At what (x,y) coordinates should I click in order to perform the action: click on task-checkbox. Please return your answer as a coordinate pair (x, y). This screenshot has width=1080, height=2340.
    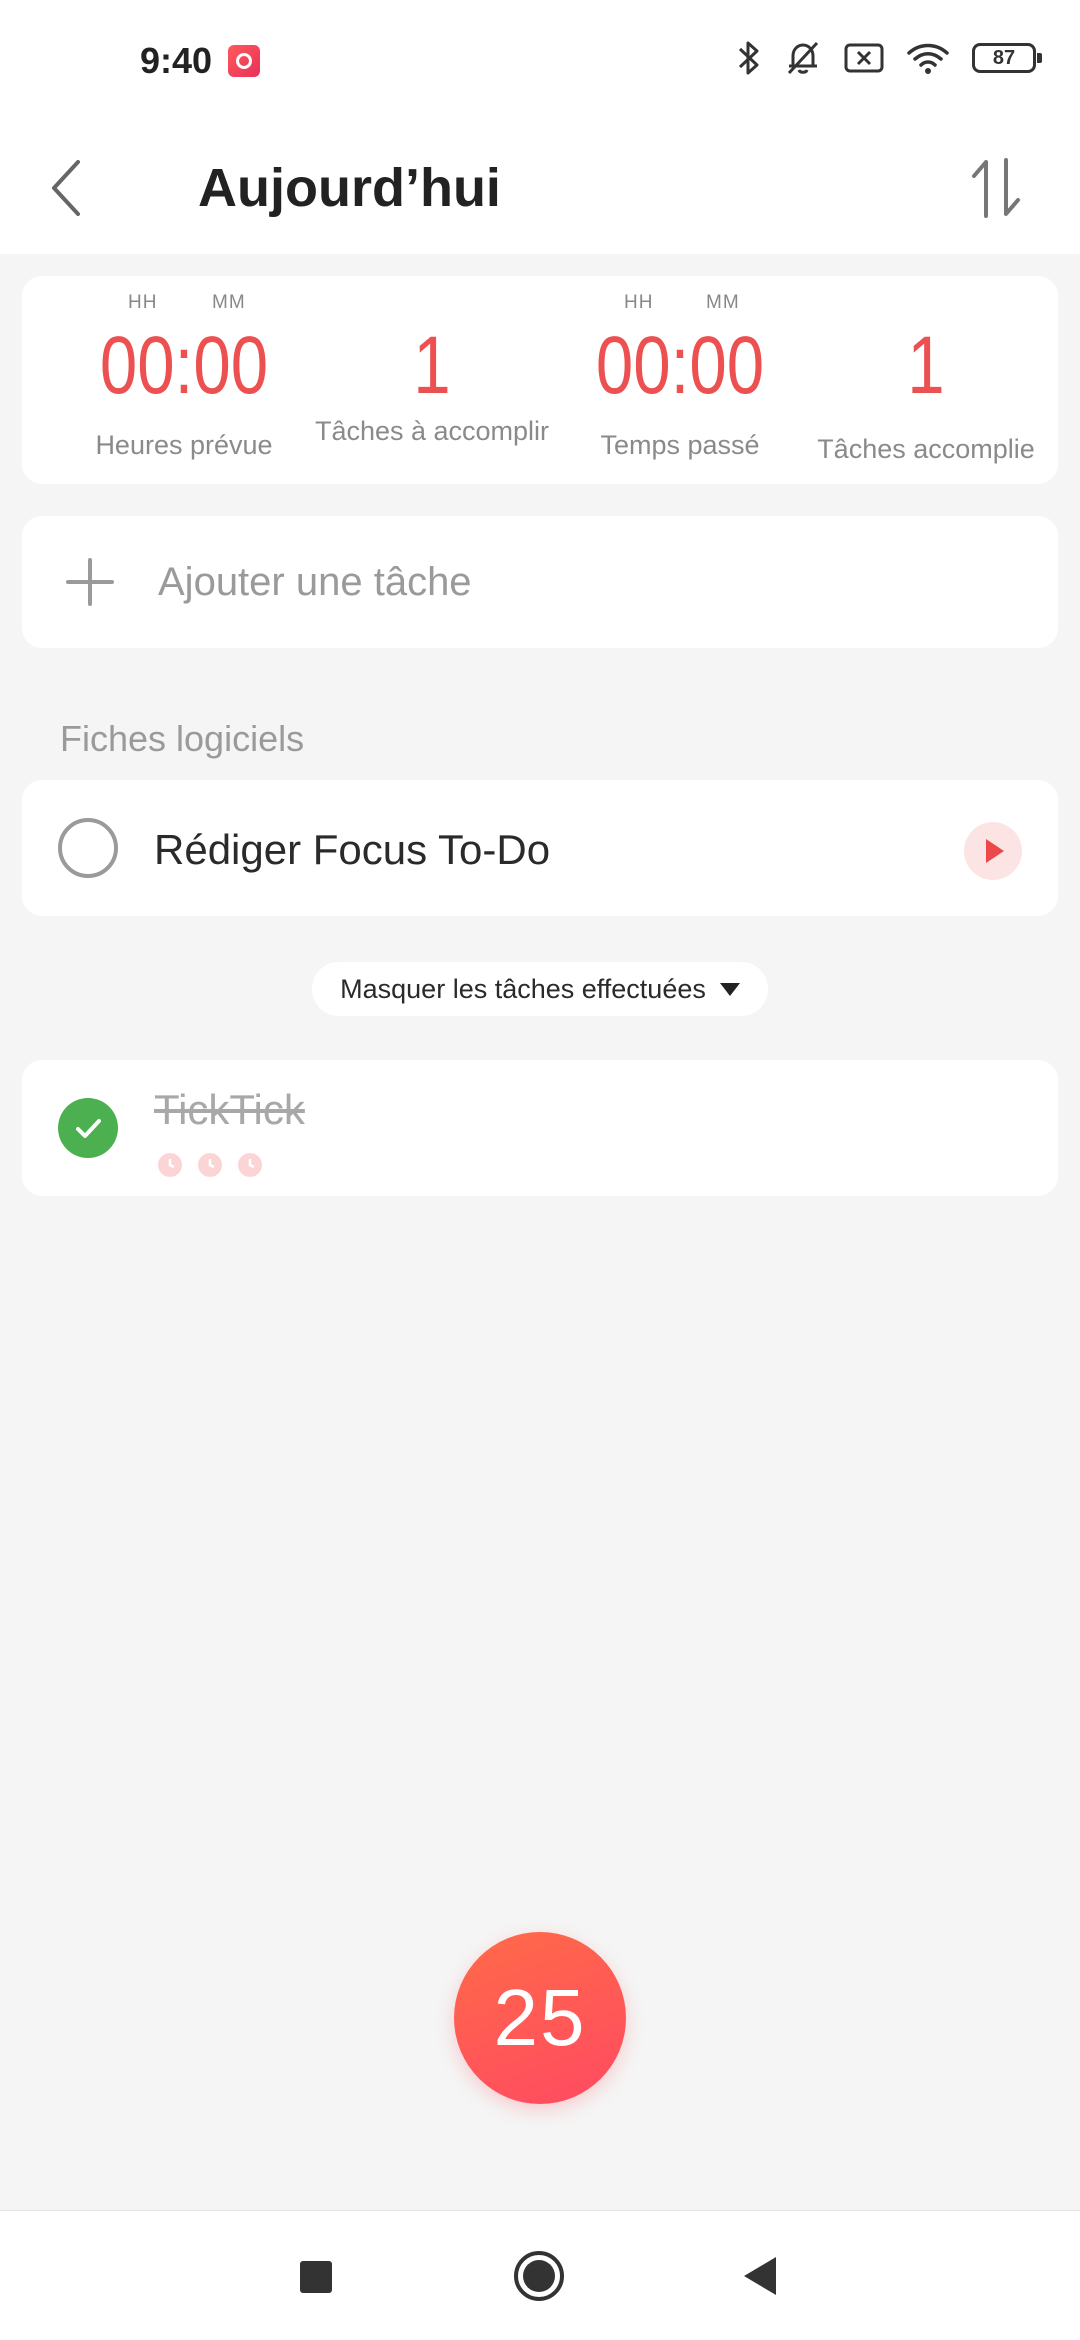
    Looking at the image, I should click on (88, 848).